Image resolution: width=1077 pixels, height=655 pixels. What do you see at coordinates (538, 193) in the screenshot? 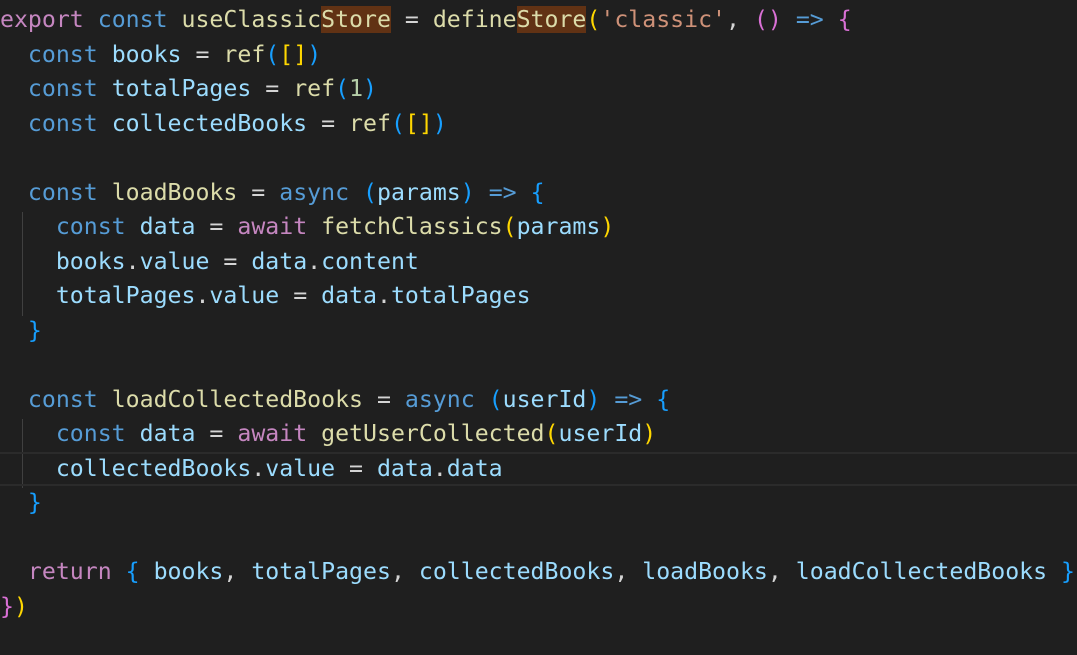
I see `code-line-6: const loadBooks = async (params) => {` at bounding box center [538, 193].